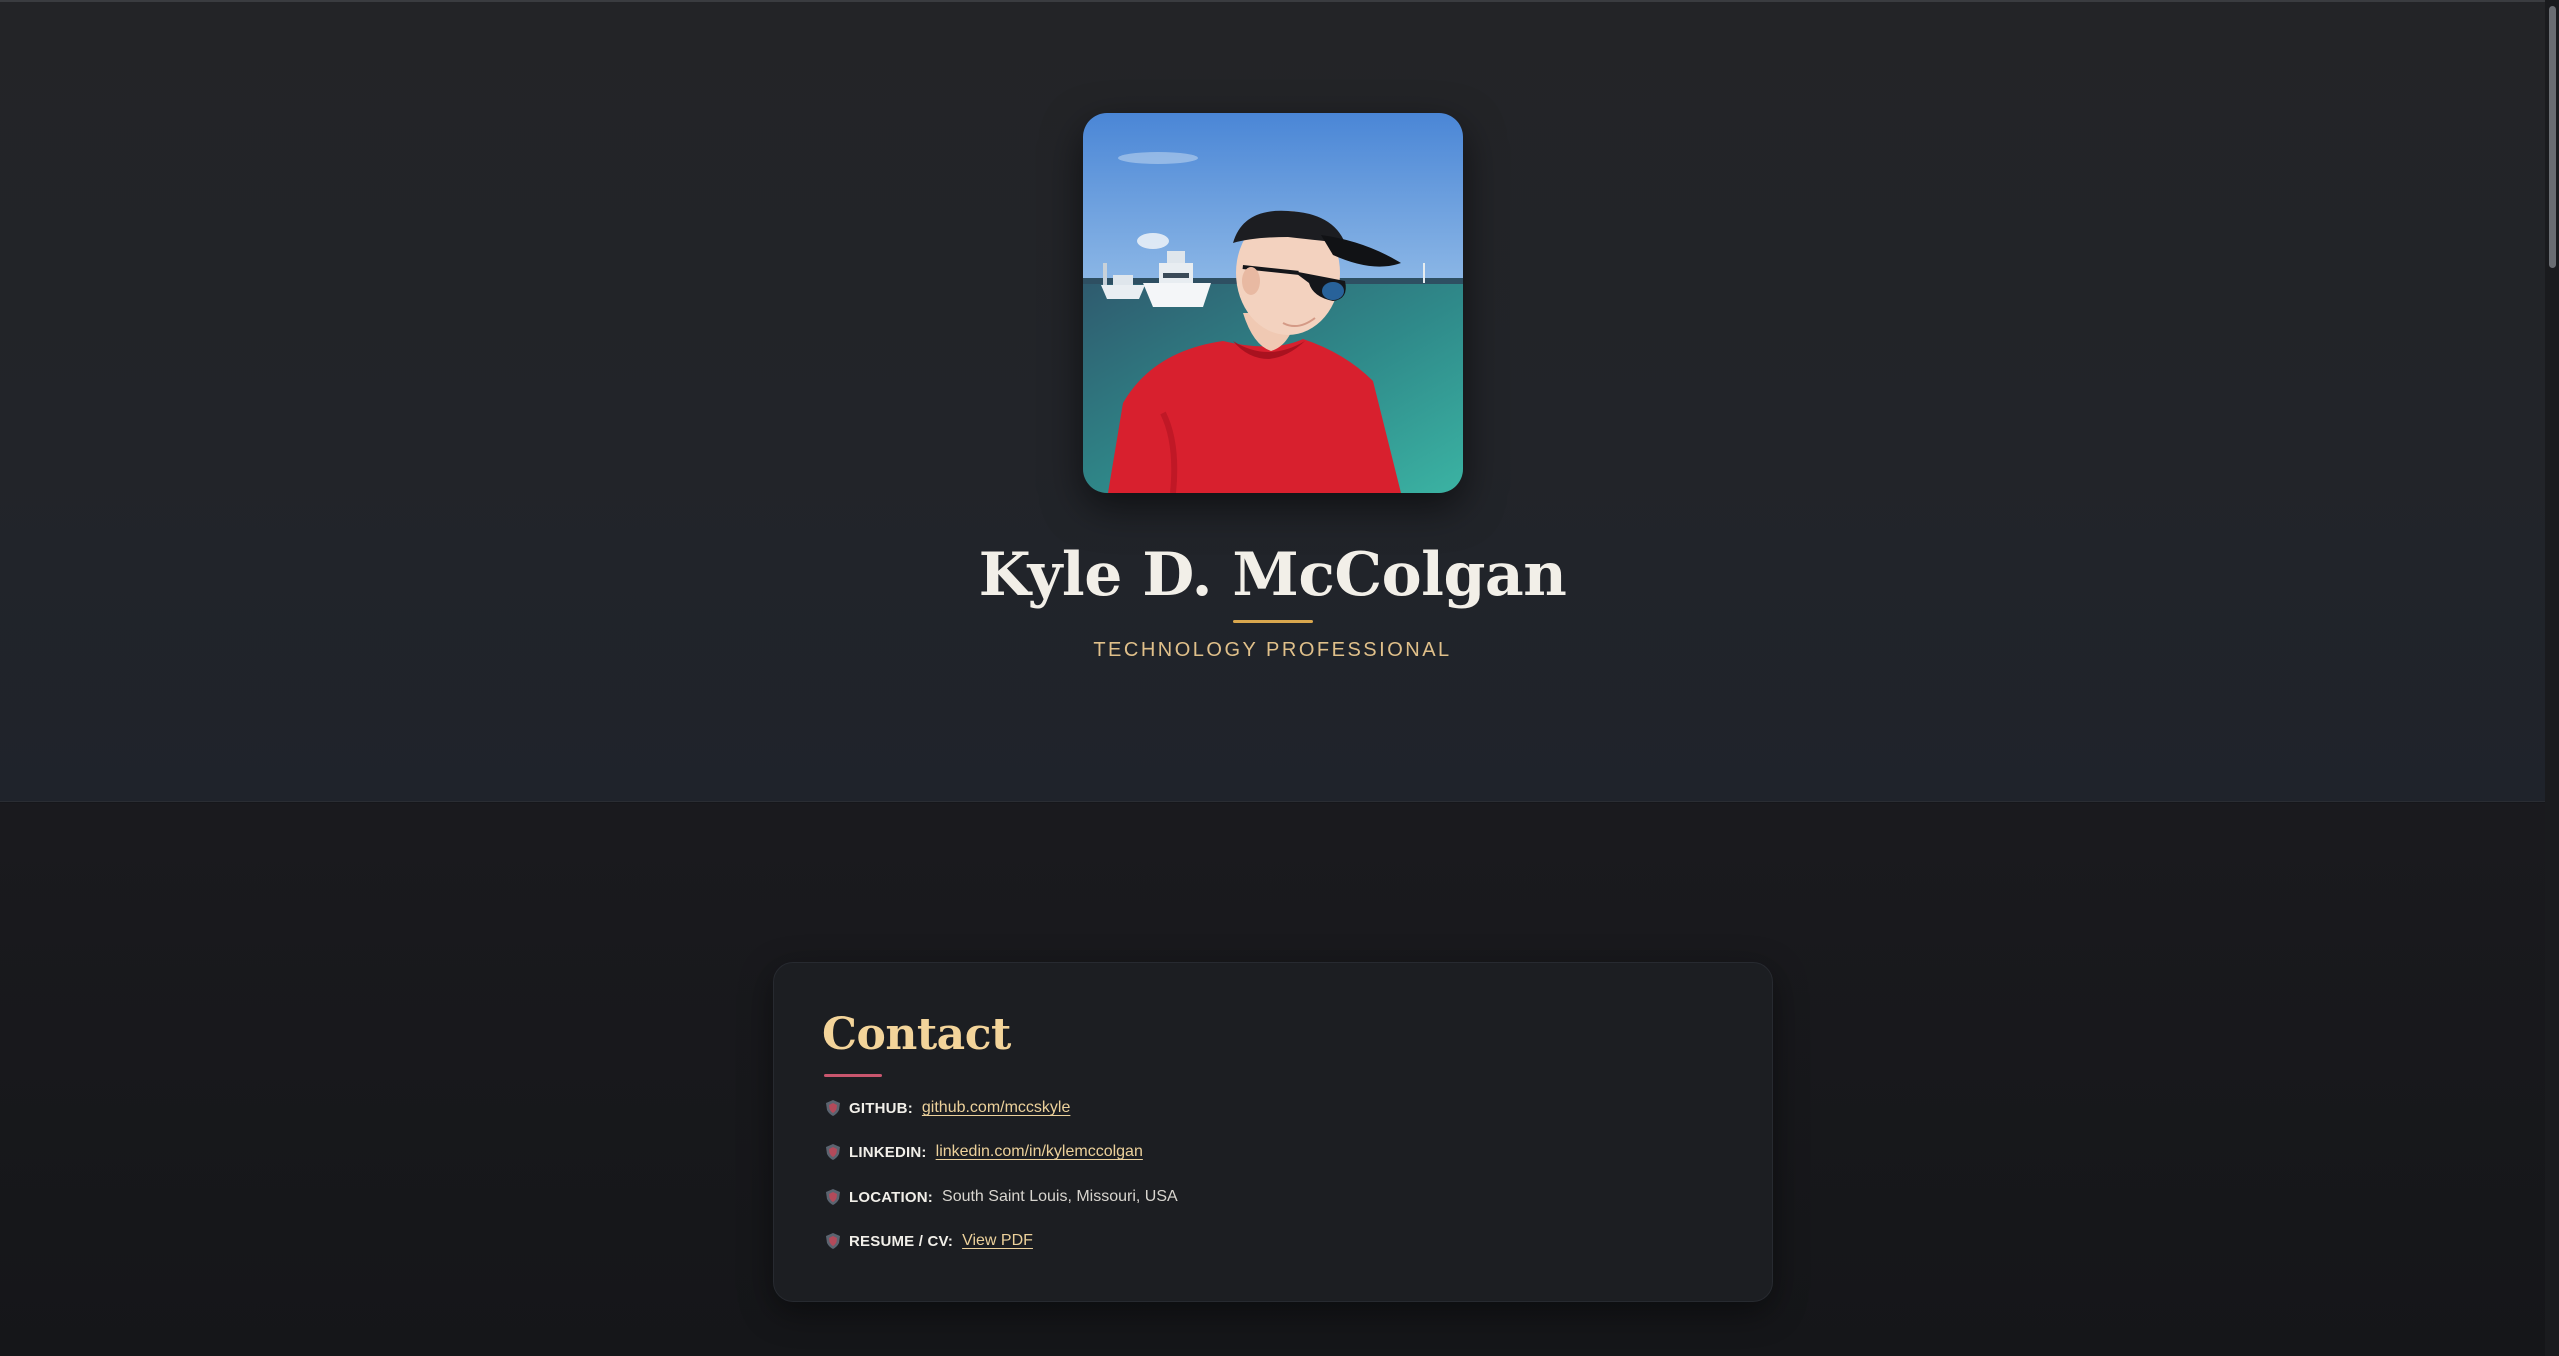 The height and width of the screenshot is (1356, 2559). Describe the element at coordinates (891, 1197) in the screenshot. I see `contact-label: LOCATION:` at that location.